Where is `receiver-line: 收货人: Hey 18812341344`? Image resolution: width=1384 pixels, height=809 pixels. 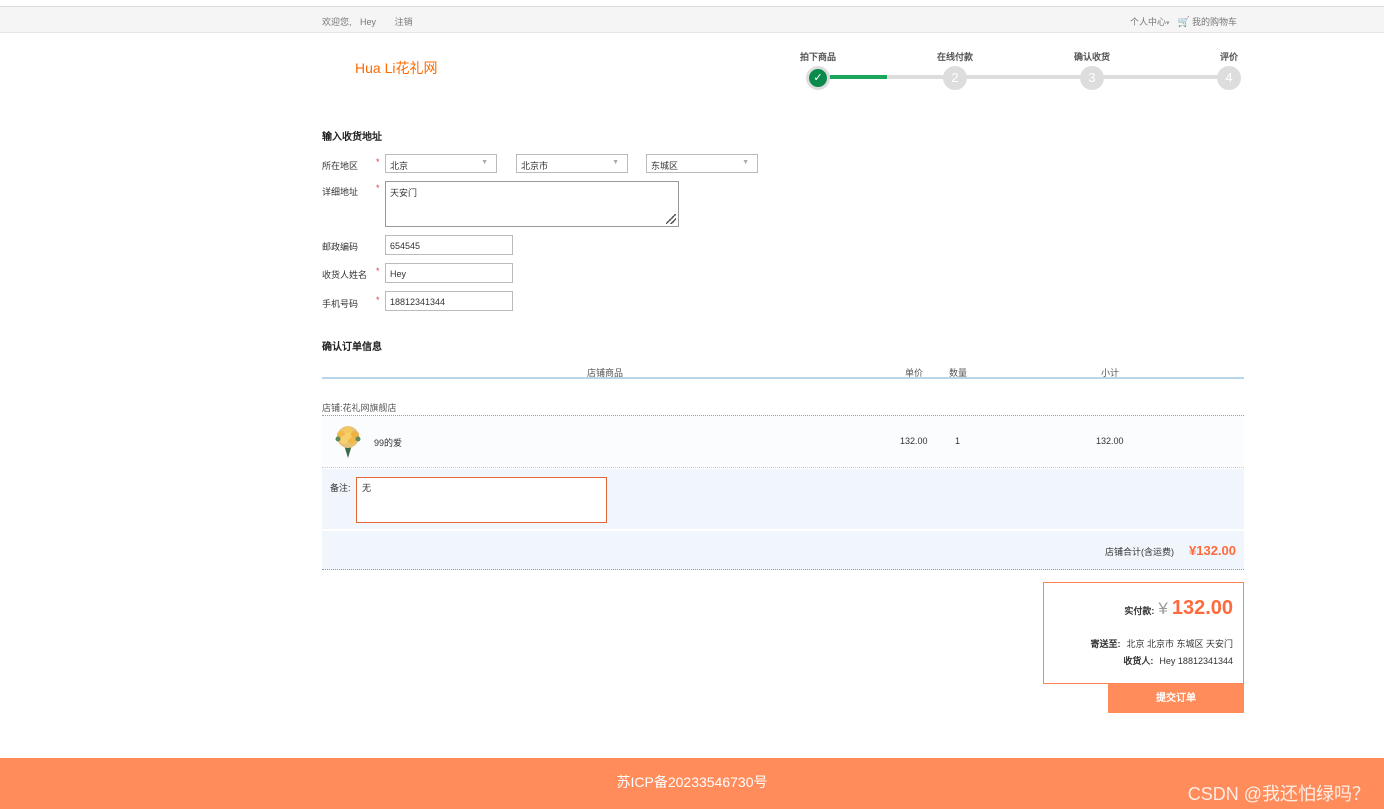 receiver-line: 收货人: Hey 18812341344 is located at coordinates (1178, 660).